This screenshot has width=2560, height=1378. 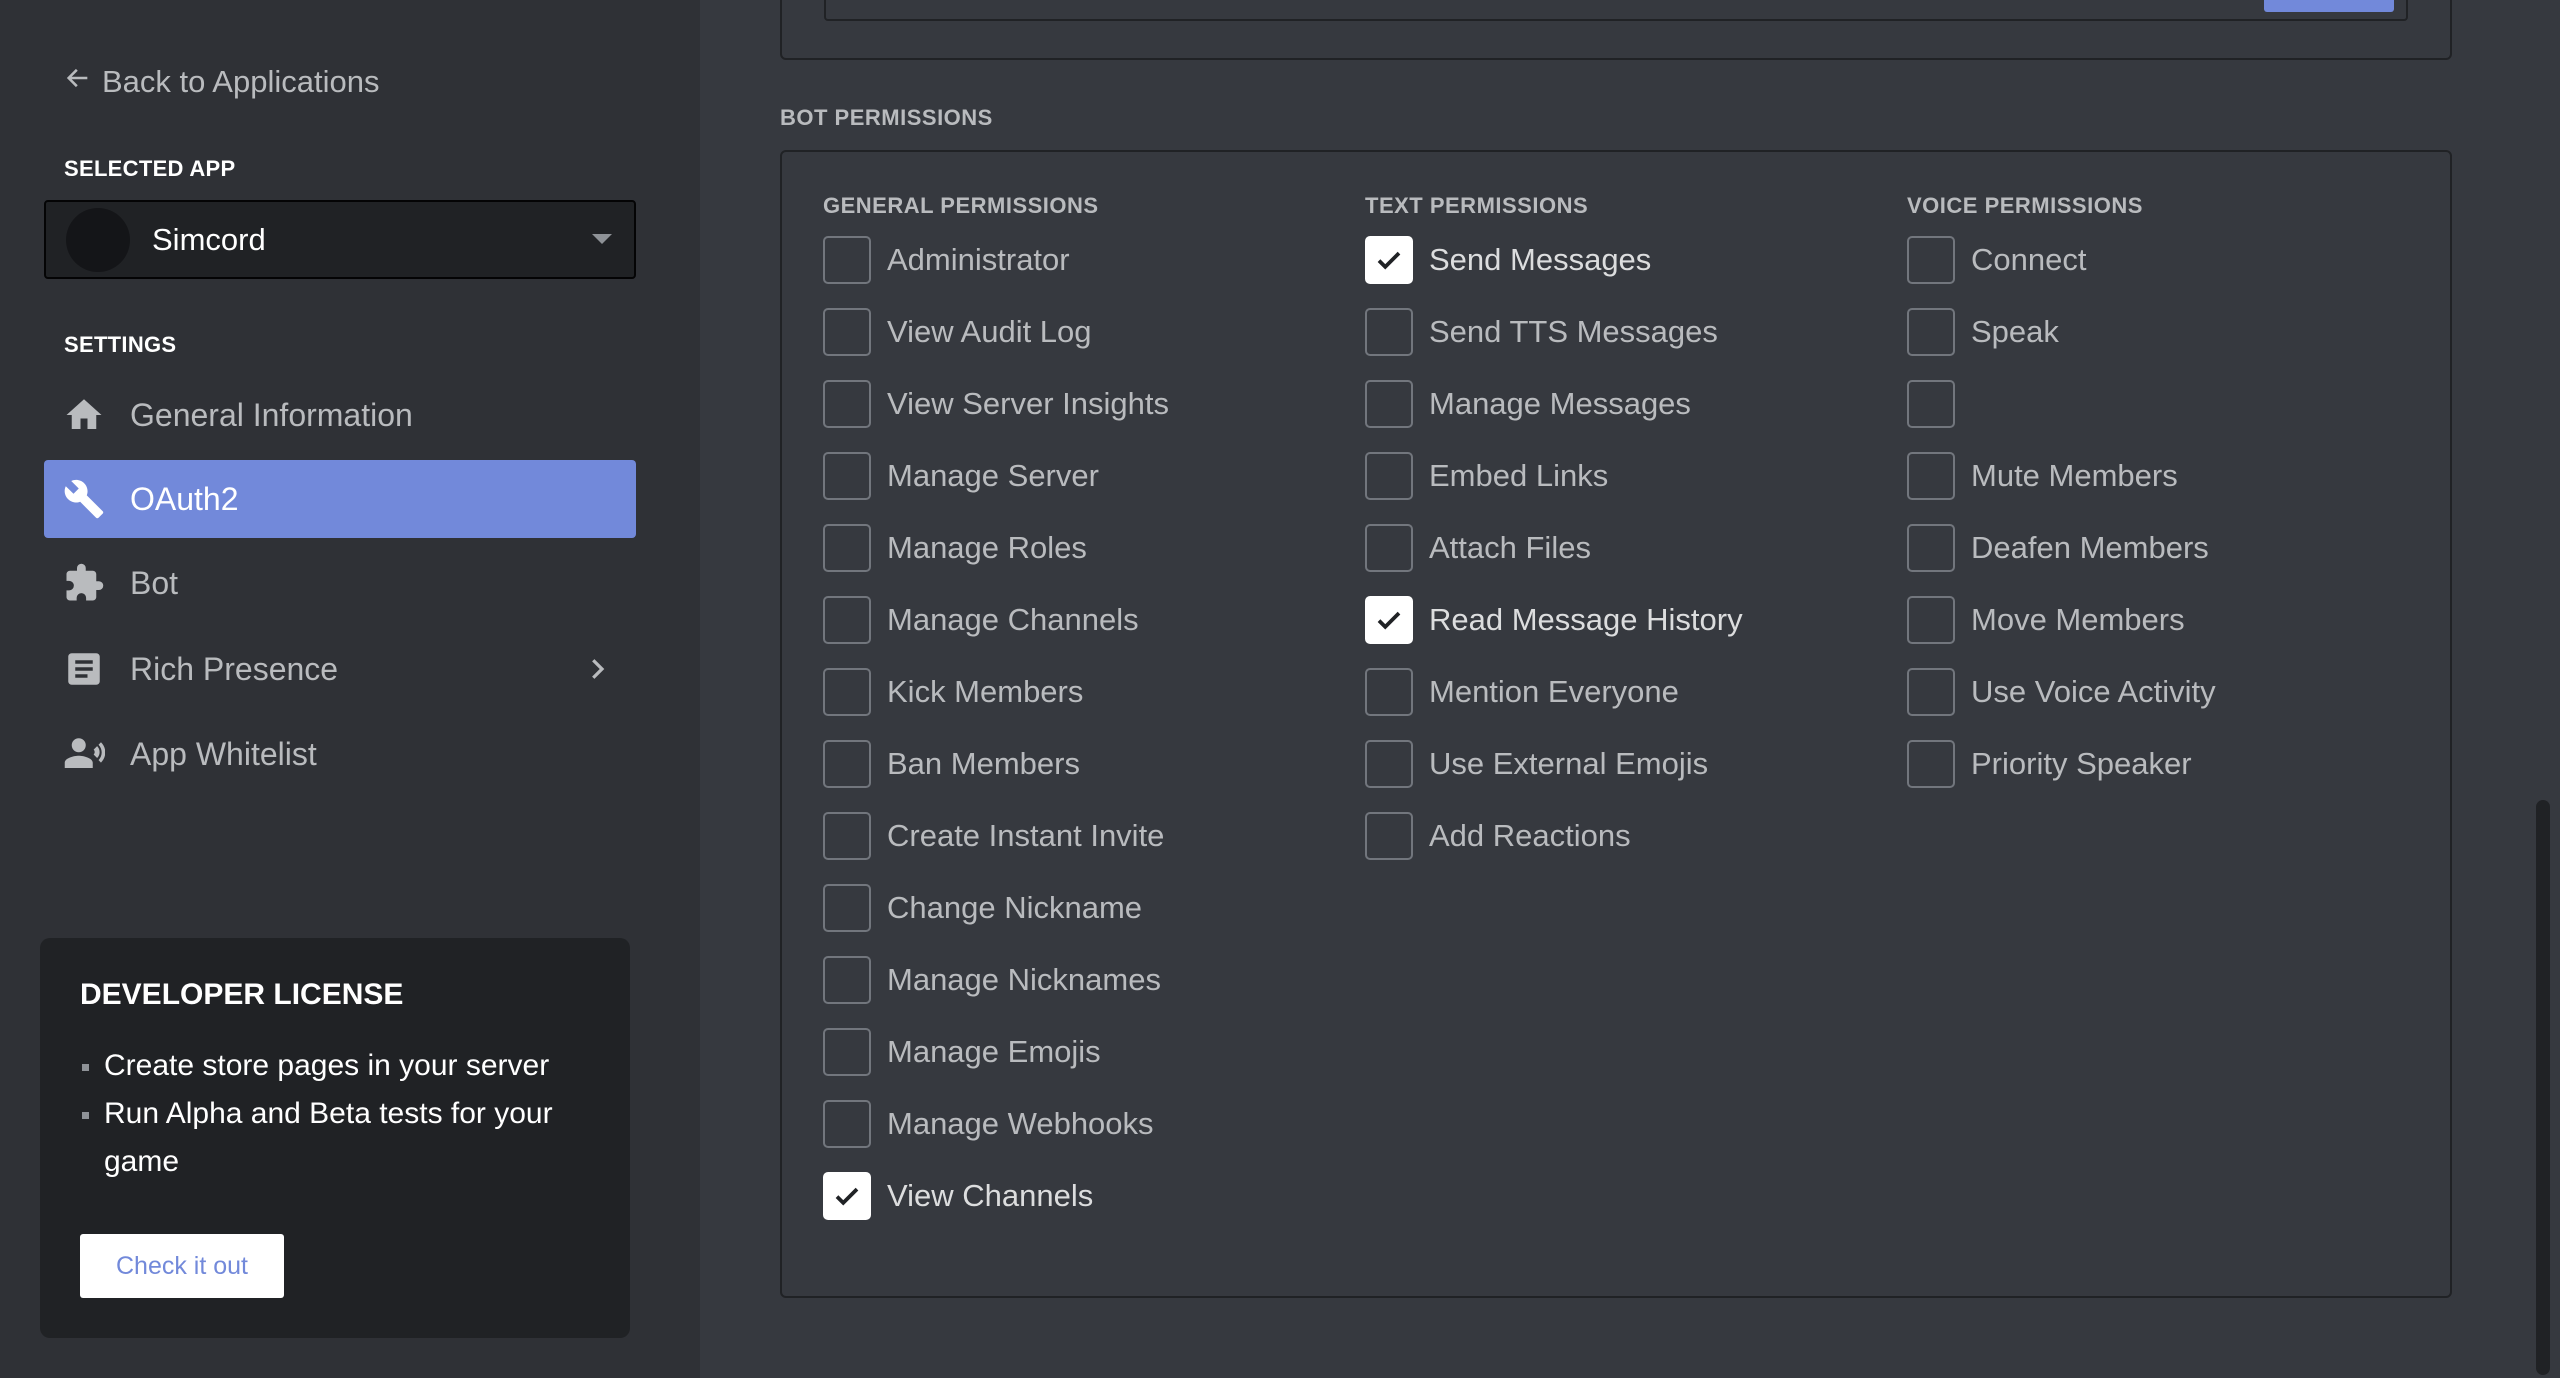 I want to click on permission-row: Move Members, so click(x=2061, y=632).